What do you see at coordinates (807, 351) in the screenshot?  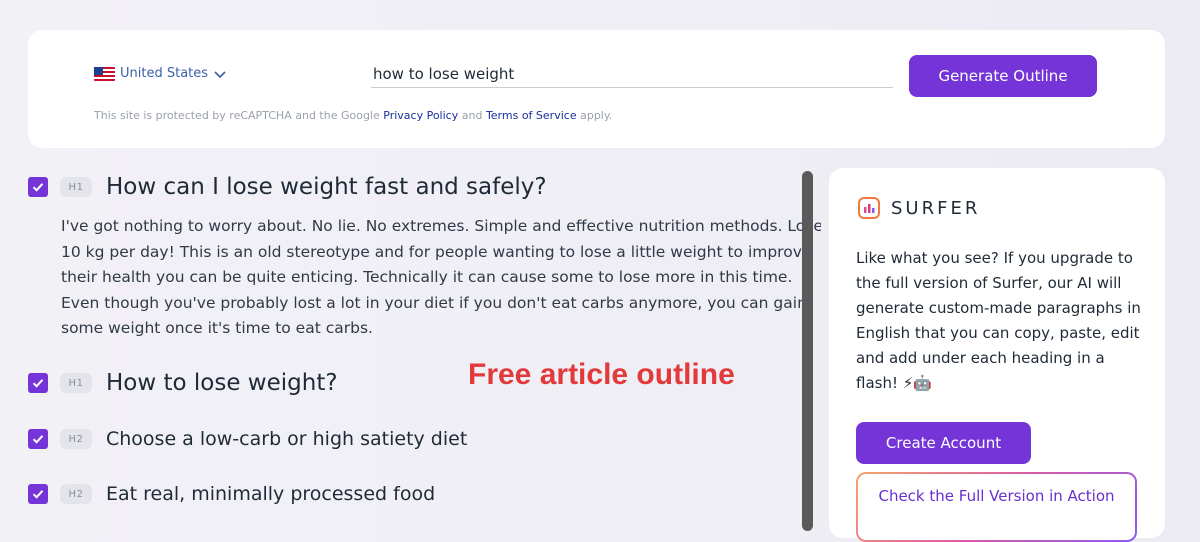 I see `outline-scrollbar` at bounding box center [807, 351].